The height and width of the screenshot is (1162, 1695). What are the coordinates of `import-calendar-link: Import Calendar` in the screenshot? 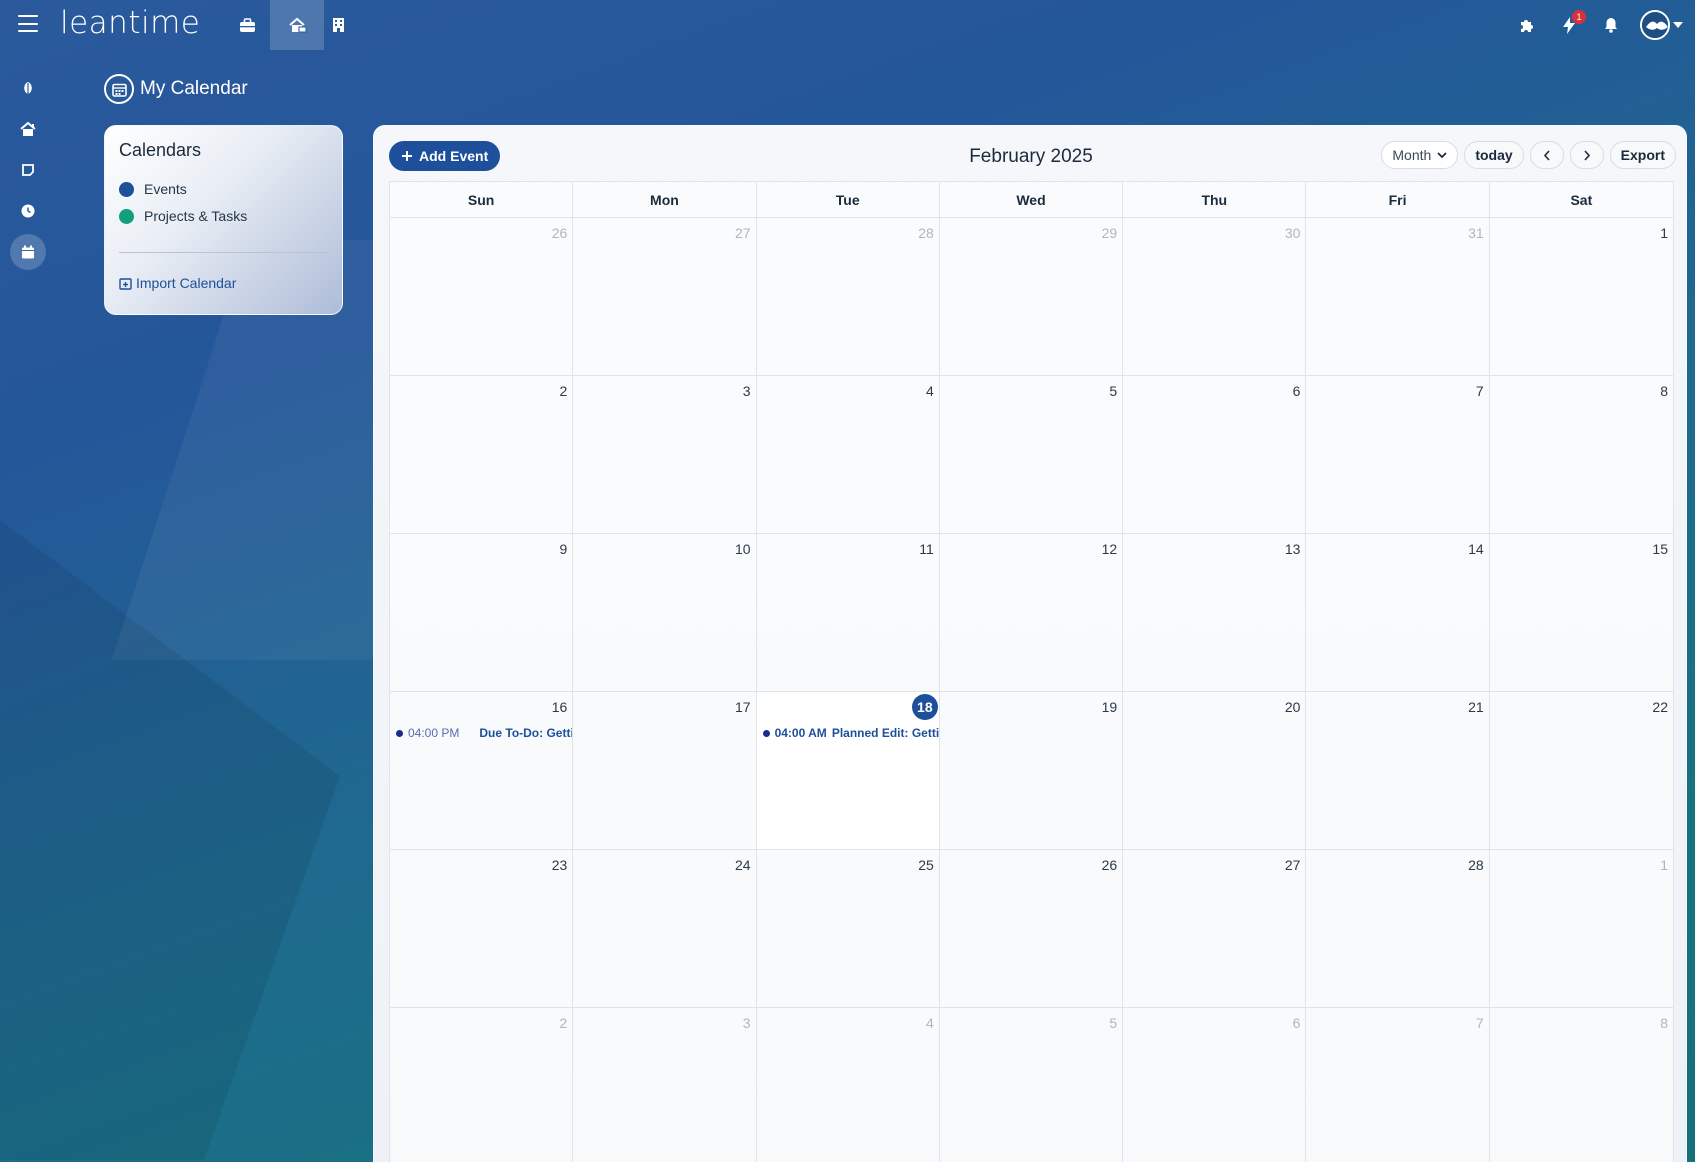 It's located at (223, 283).